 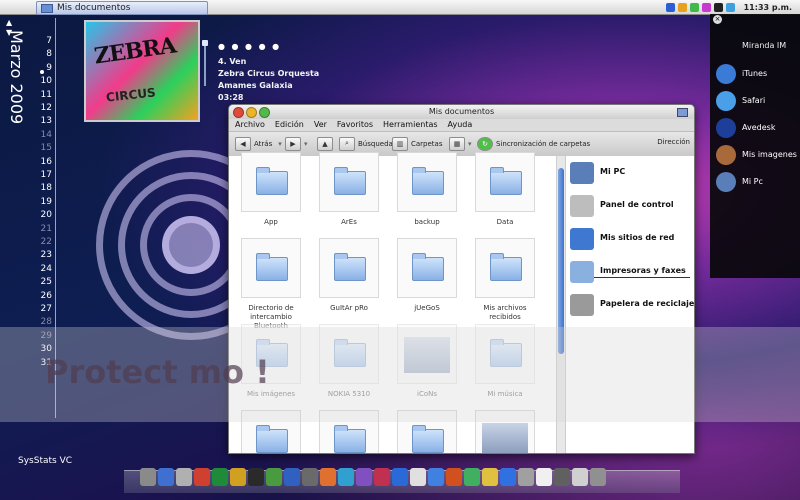 I want to click on places-item: Panel de control, so click(x=631, y=208).